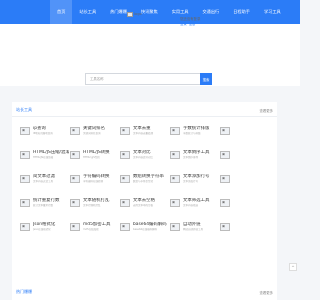 This screenshot has height=300, width=320. What do you see at coordinates (201, 159) in the screenshot?
I see `tool-item-text: 文本倒序工具 文本倒序排列` at bounding box center [201, 159].